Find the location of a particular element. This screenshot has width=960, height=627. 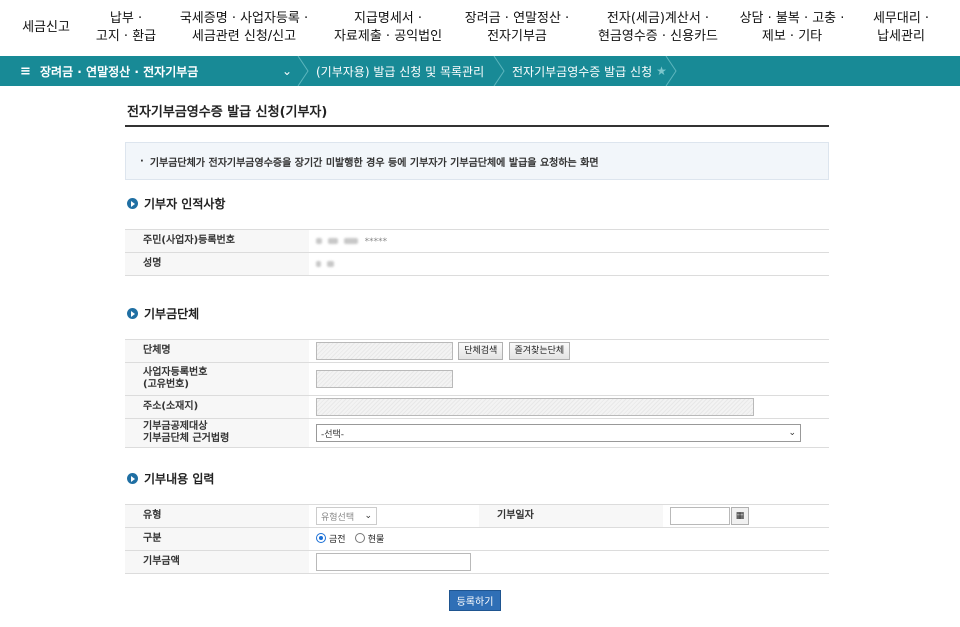

nav-item-tax-agent: 세무대리 · 납세관리 is located at coordinates (901, 28).